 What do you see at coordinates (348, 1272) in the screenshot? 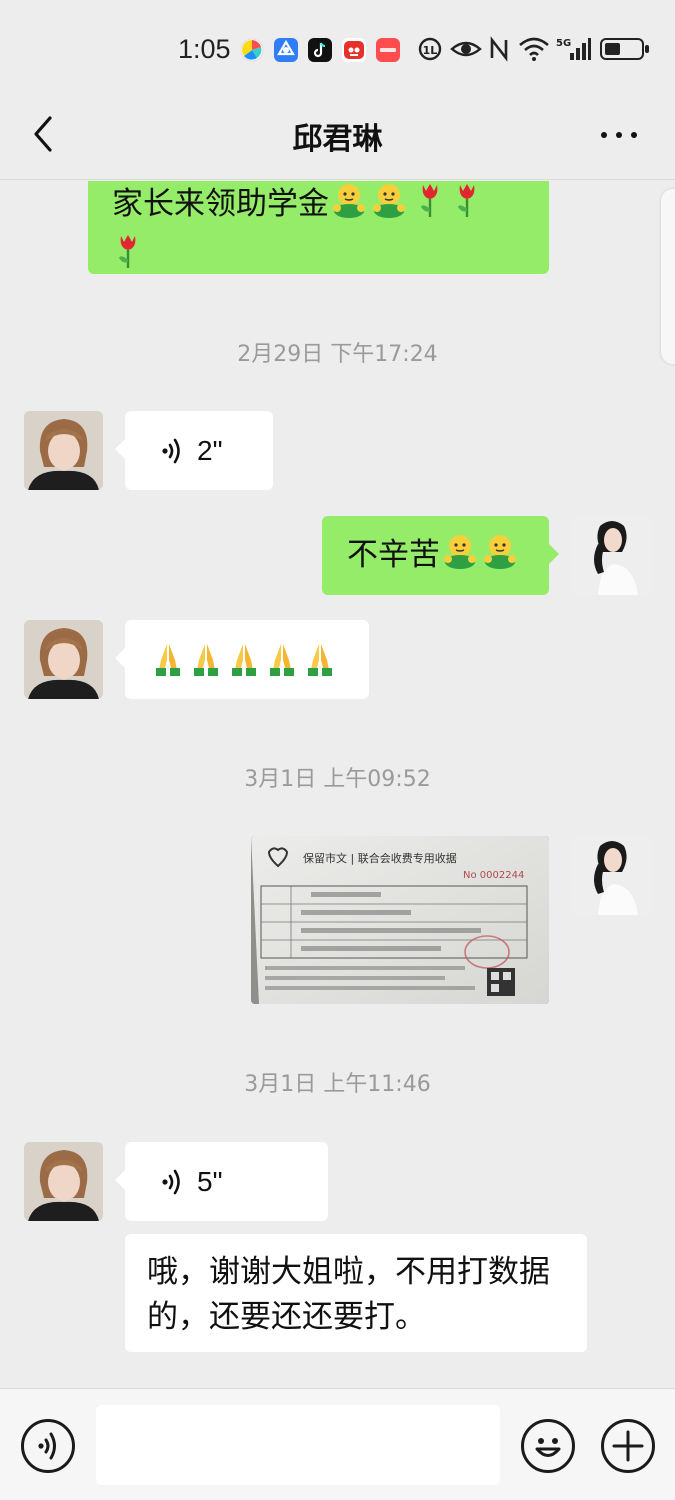
I see `message-text-line: 哦，谢谢大姐啦，不用打数据` at bounding box center [348, 1272].